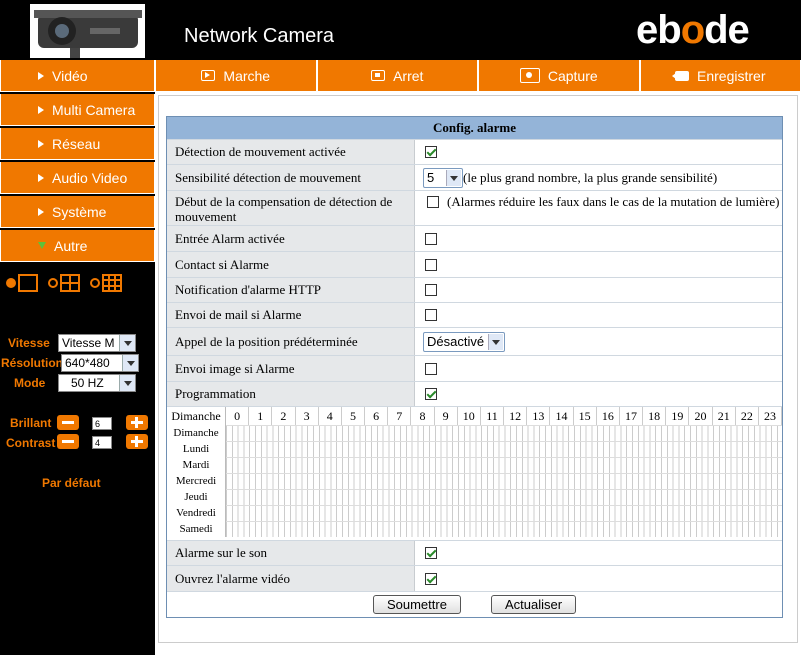 The image size is (801, 655). Describe the element at coordinates (29, 343) in the screenshot. I see `vitesse-label: Vitesse` at that location.